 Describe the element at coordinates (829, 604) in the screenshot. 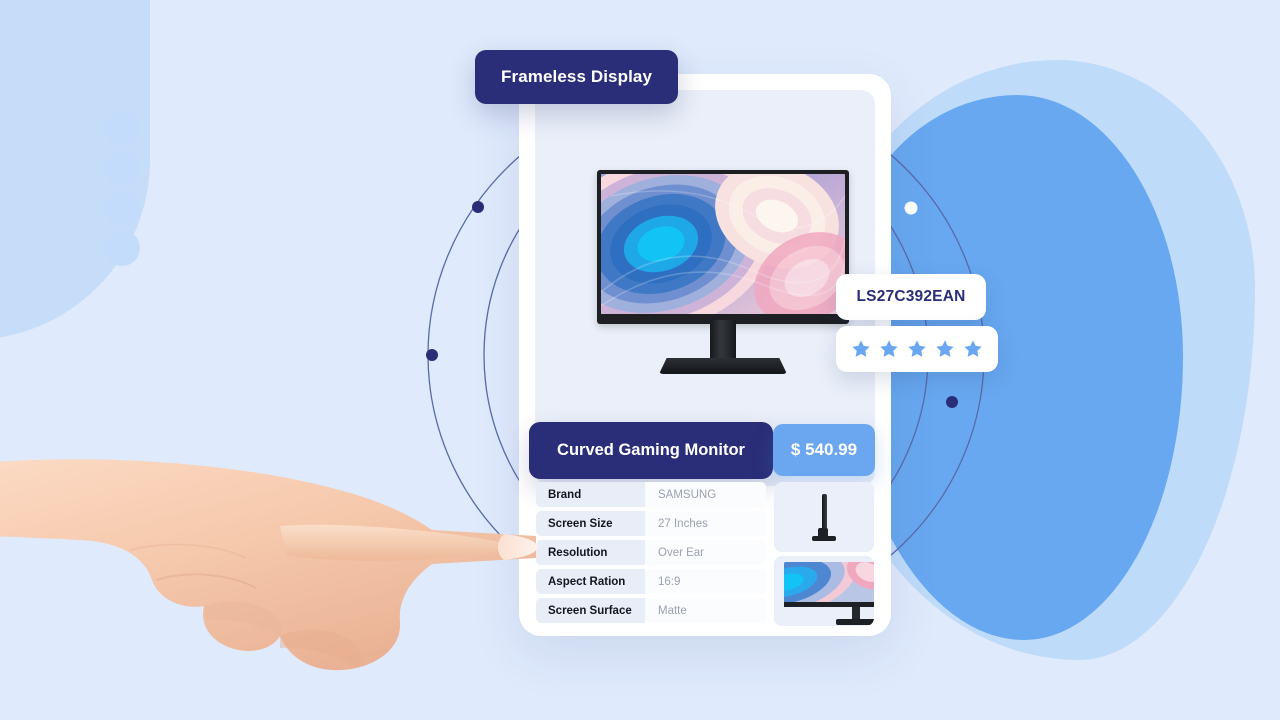

I see `thumb-chin` at that location.